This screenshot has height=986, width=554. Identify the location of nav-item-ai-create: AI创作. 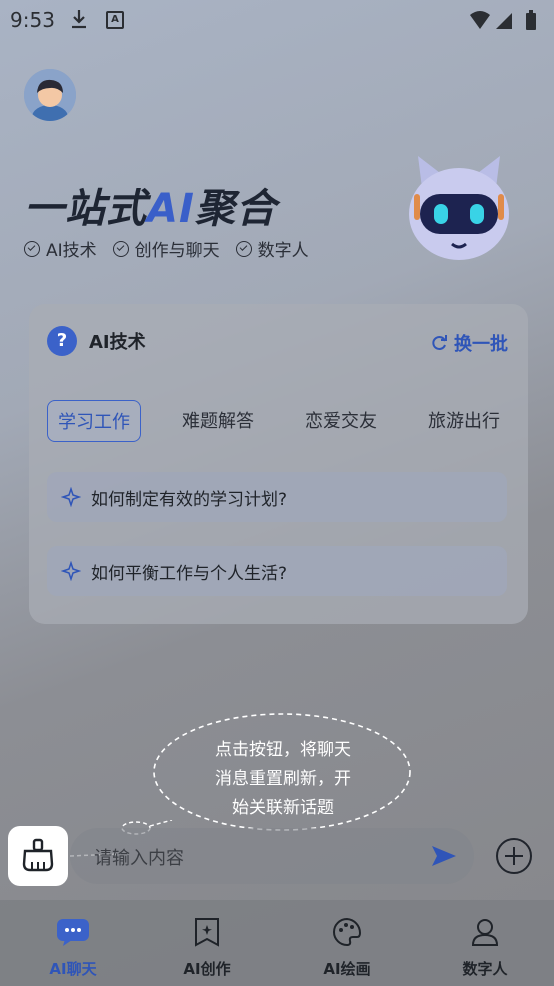
(207, 946).